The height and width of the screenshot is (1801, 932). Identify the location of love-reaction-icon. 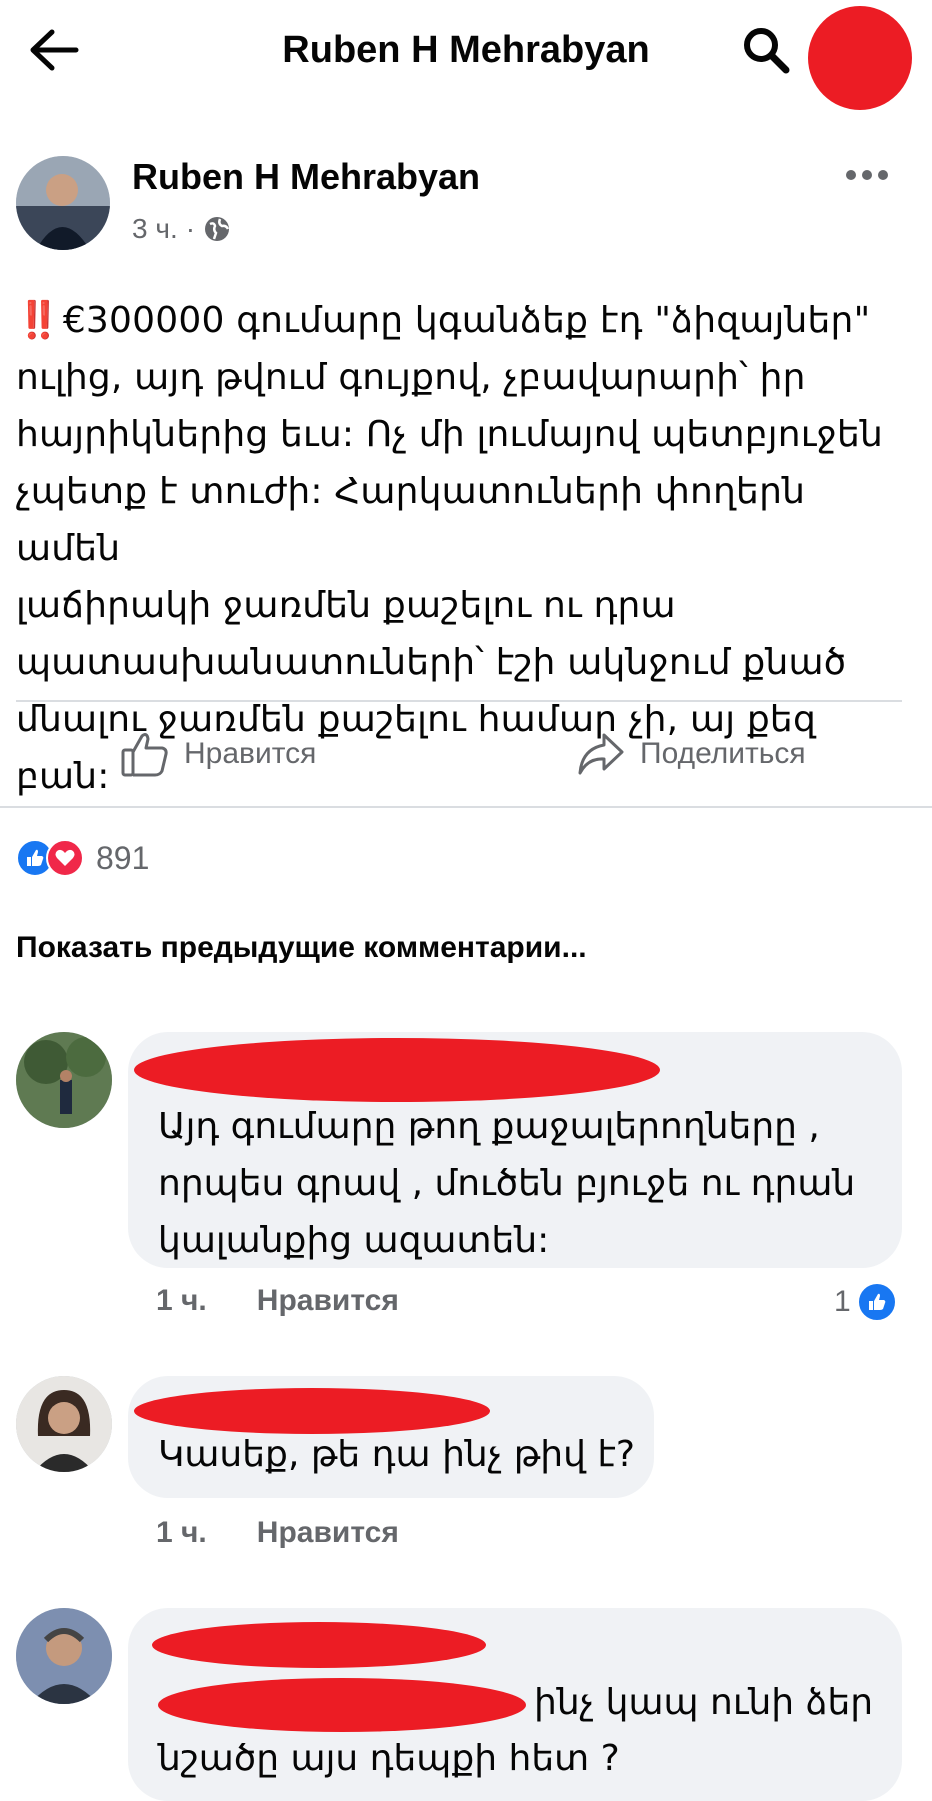
(65, 858).